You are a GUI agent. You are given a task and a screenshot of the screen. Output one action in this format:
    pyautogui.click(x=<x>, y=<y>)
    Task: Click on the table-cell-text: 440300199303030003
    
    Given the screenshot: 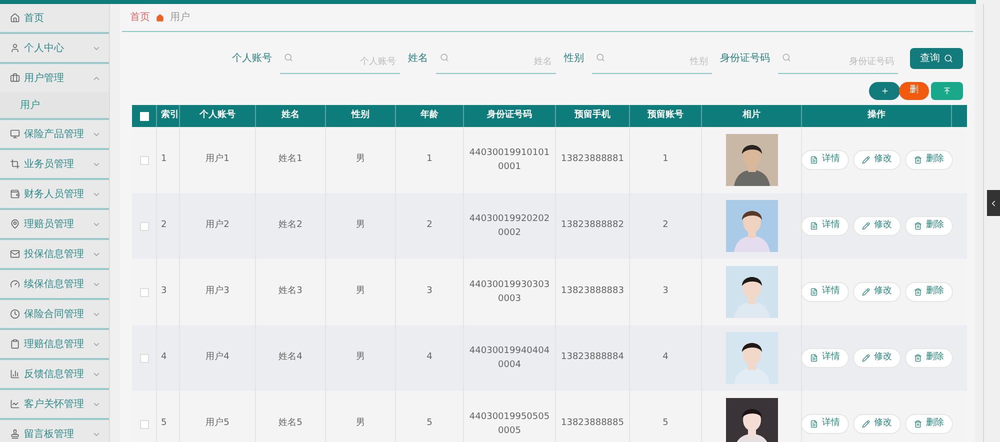 What is the action you would take?
    pyautogui.click(x=509, y=292)
    